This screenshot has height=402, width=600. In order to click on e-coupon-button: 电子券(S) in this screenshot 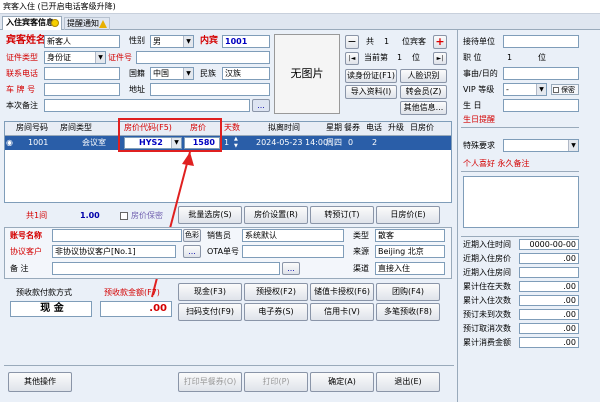, I will do `click(276, 312)`.